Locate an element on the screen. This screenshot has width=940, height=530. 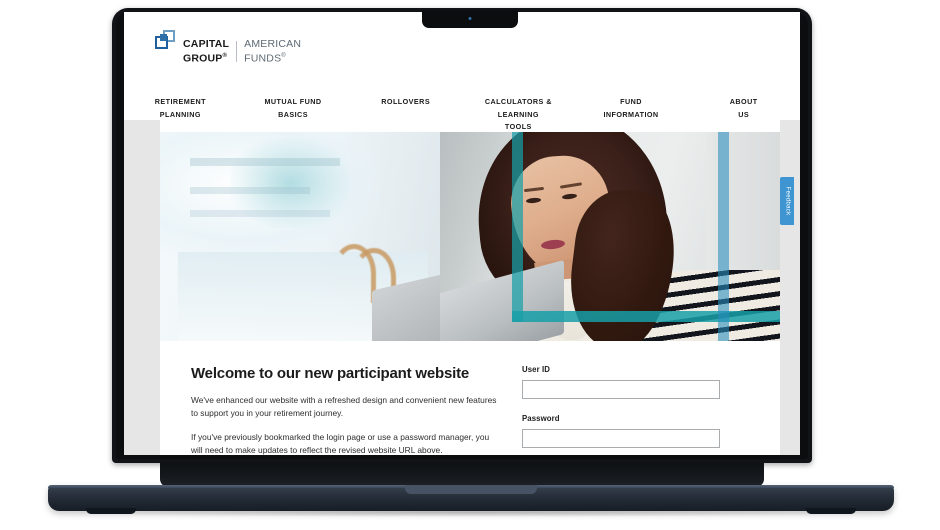
brand-logo: CAPITAL GROUP® AMERICAN FUNDS® is located at coordinates (228, 47).